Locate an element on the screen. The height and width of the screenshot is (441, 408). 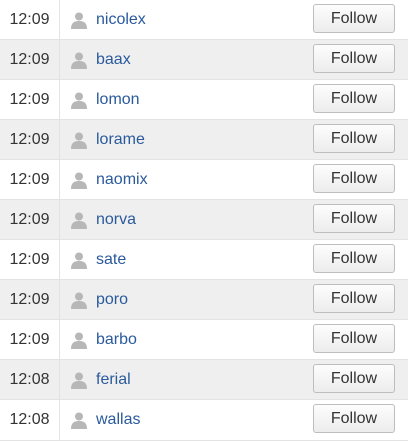
list-item: 12:08 ferial Follow is located at coordinates (204, 380).